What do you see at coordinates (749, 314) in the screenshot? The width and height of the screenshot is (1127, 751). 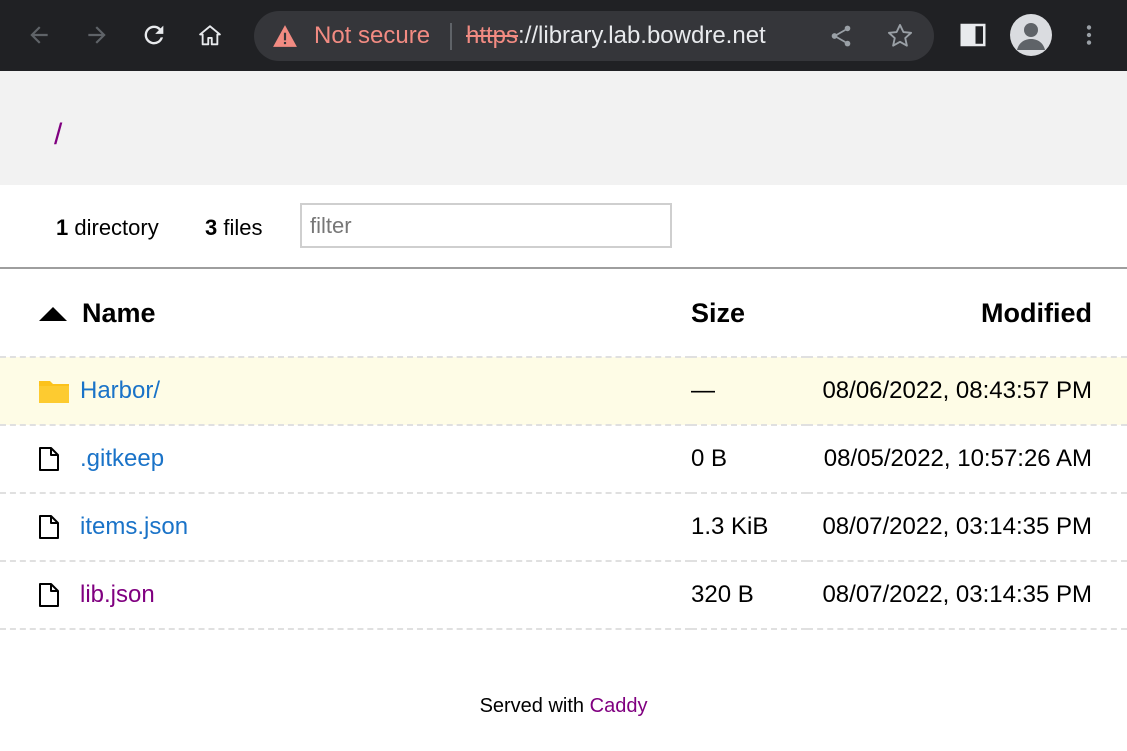 I see `size-column-header: Size` at bounding box center [749, 314].